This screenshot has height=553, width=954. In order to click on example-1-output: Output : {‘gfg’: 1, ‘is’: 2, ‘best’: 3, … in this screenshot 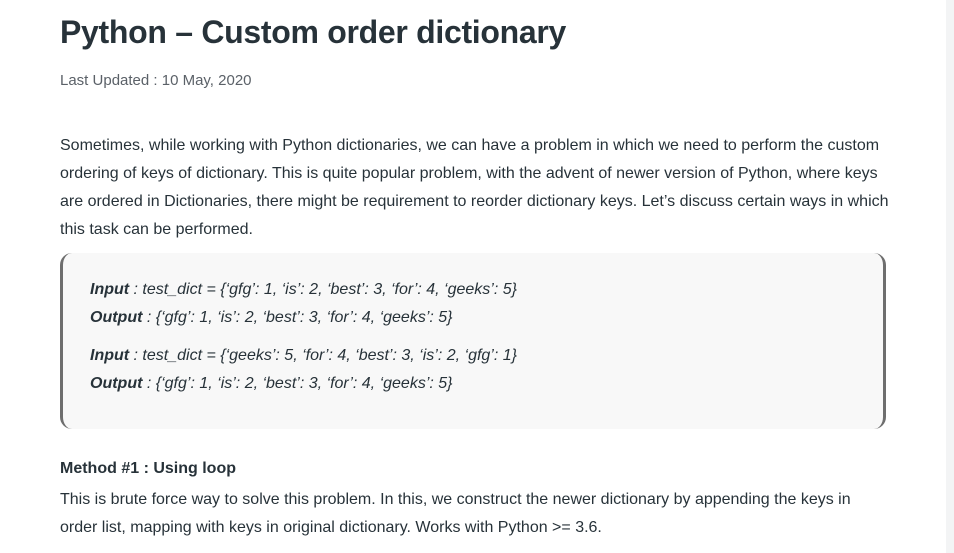, I will do `click(271, 318)`.